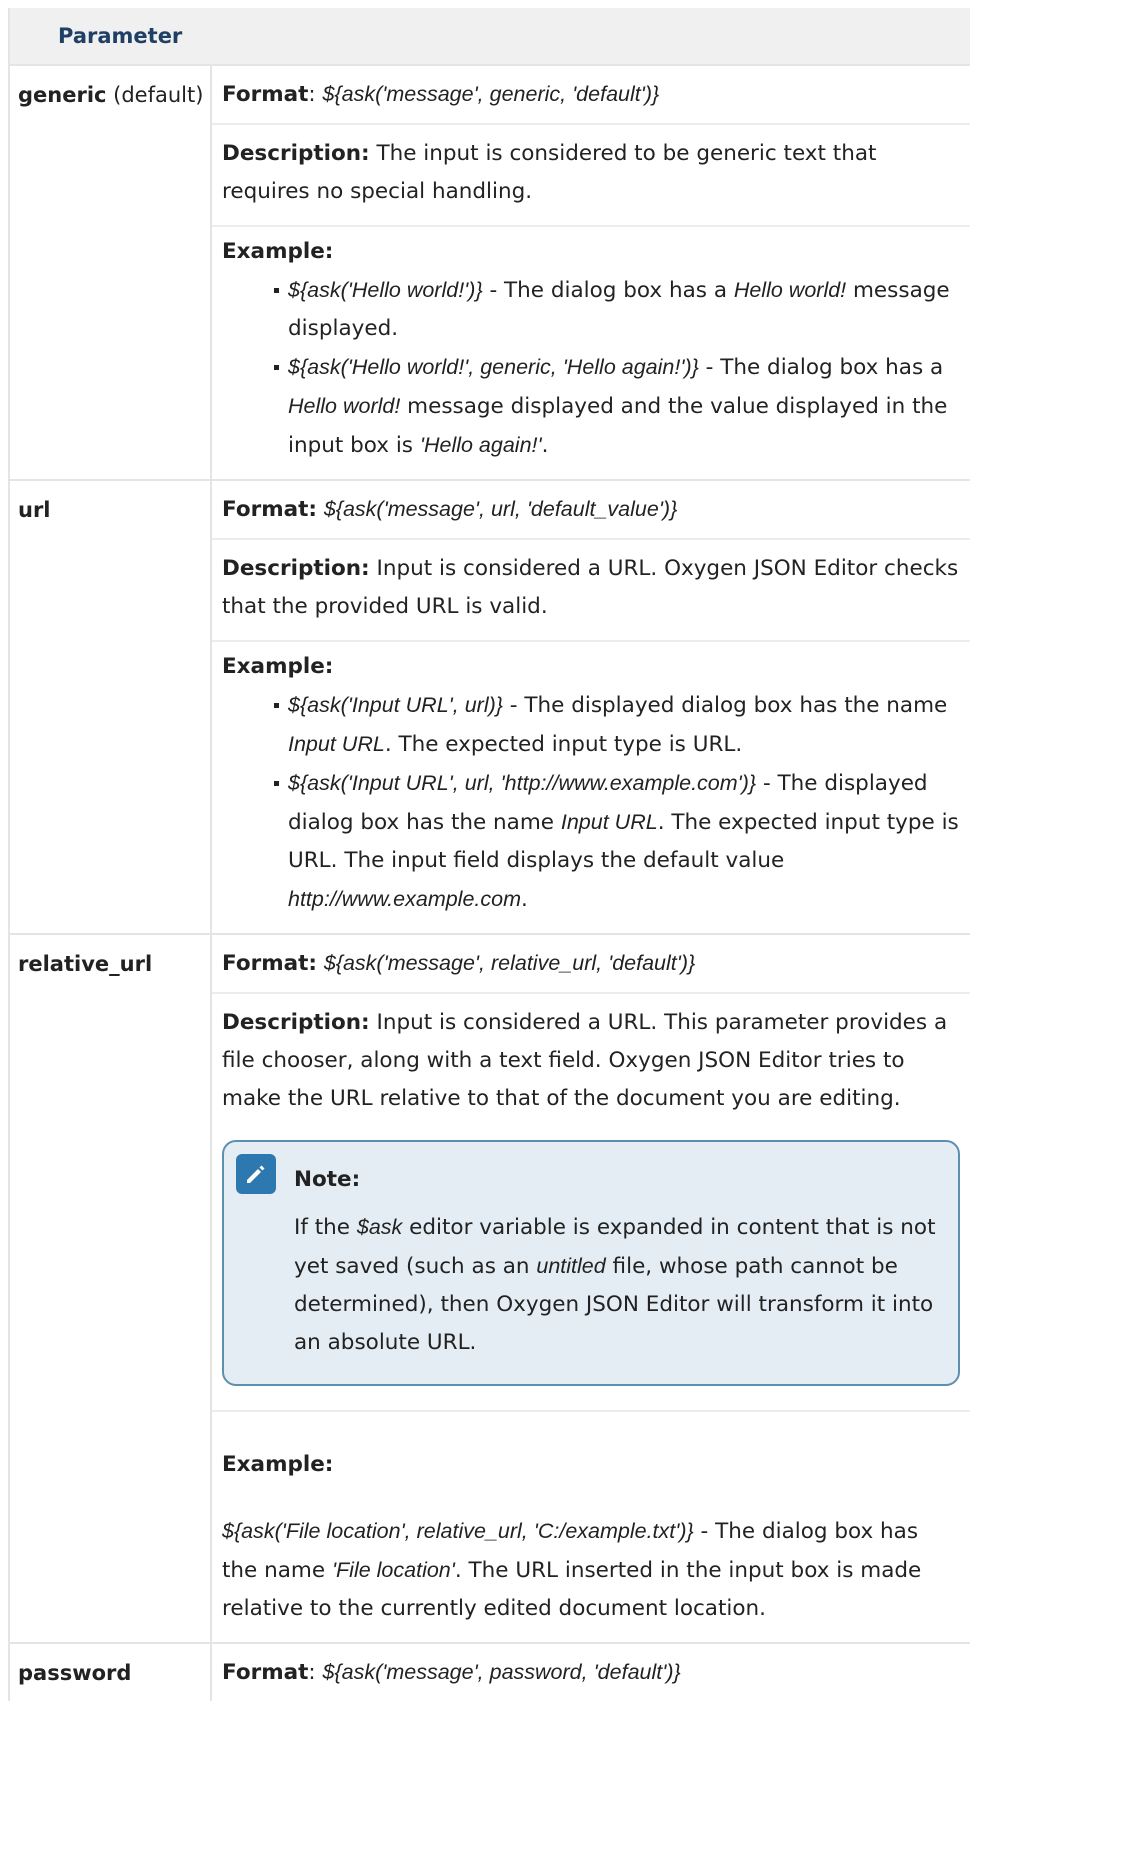 The image size is (1147, 1866). What do you see at coordinates (120, 36) in the screenshot?
I see `header-parameter: Parameter` at bounding box center [120, 36].